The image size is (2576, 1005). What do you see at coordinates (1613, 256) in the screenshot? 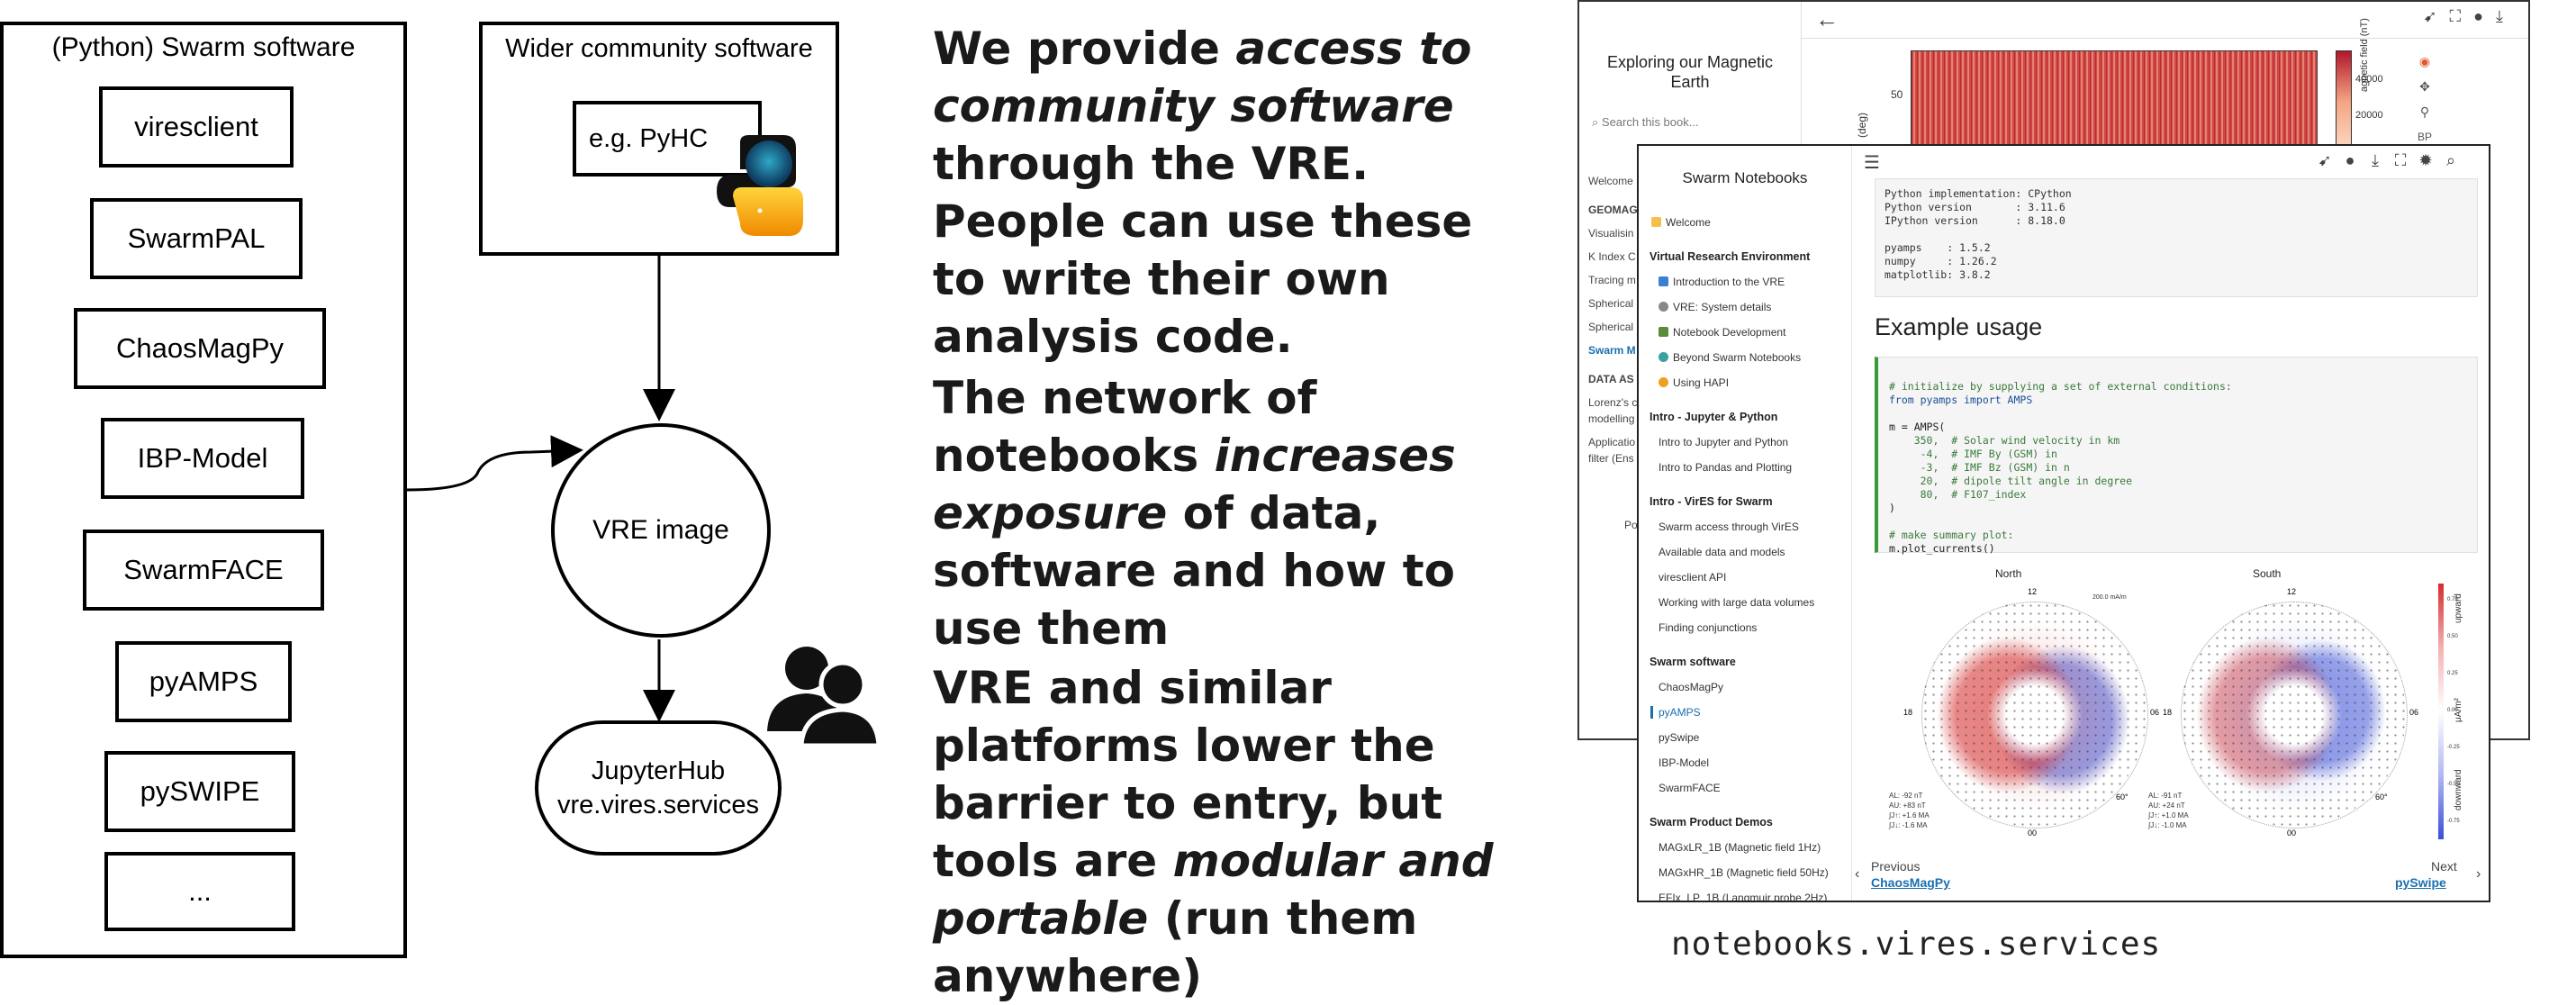
I see `back-nav-item: K Index C` at bounding box center [1613, 256].